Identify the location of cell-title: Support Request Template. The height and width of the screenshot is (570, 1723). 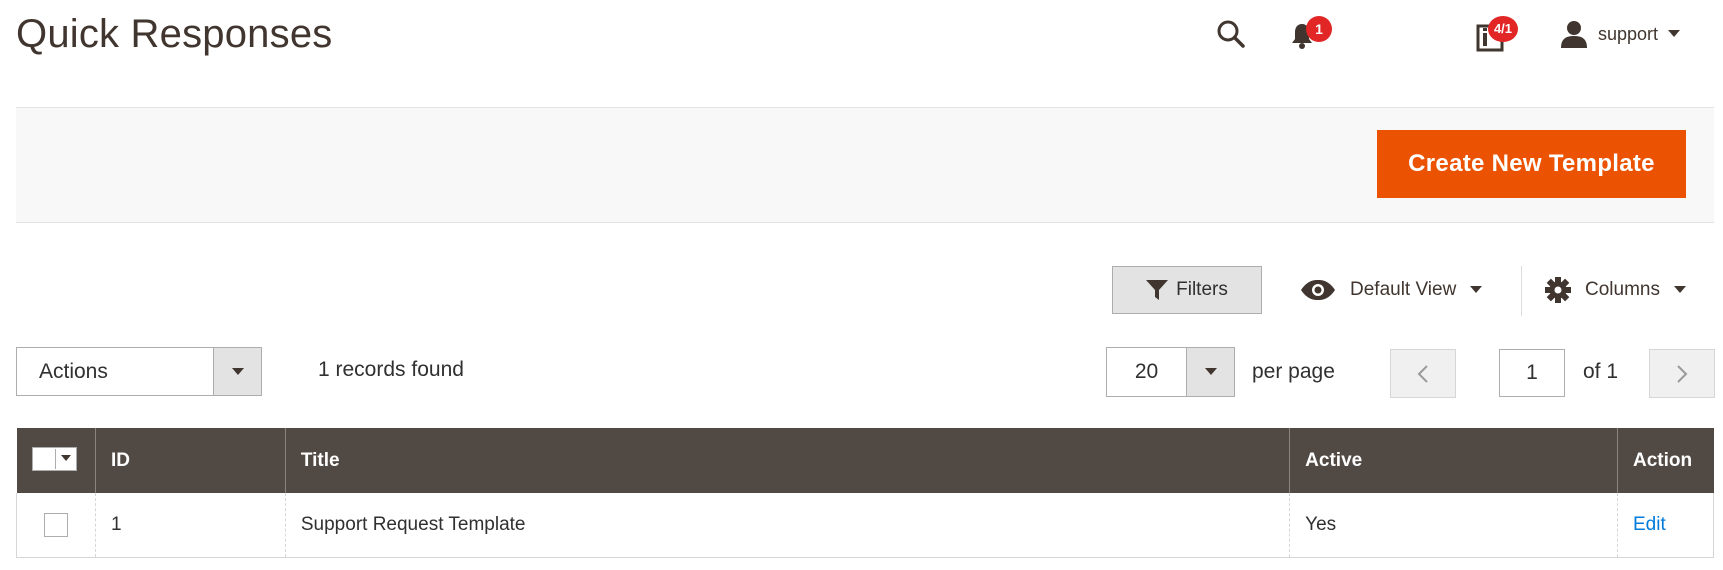
(787, 525).